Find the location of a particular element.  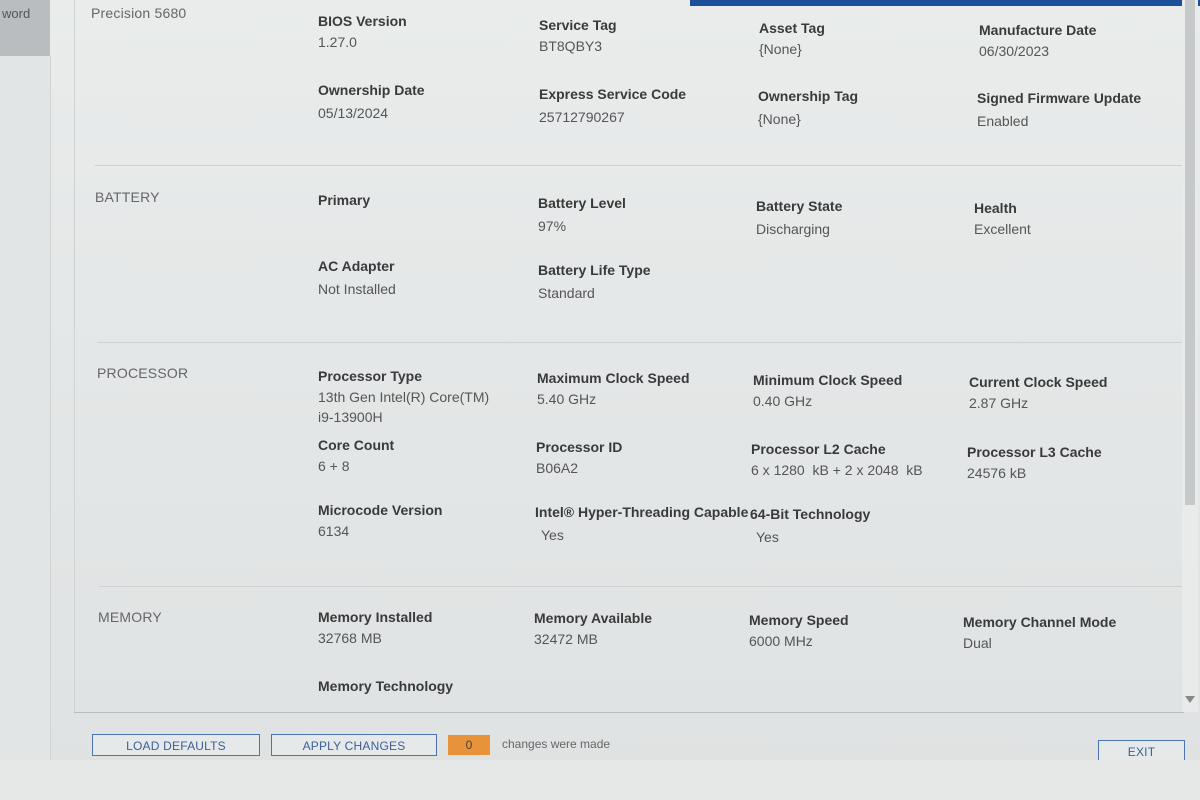

field-label: Asset Tag is located at coordinates (792, 28).